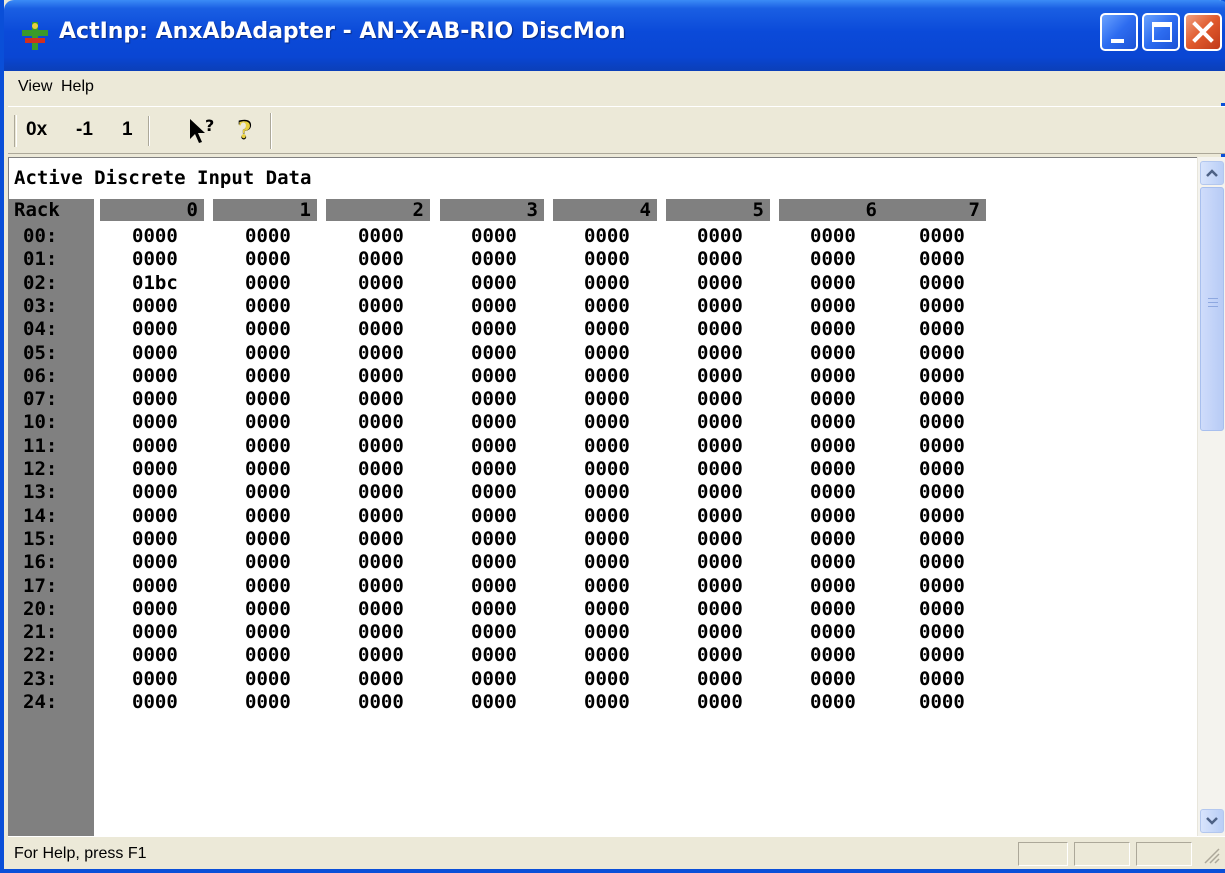 The height and width of the screenshot is (873, 1225). What do you see at coordinates (40, 236) in the screenshot?
I see `rack-label: 00:` at bounding box center [40, 236].